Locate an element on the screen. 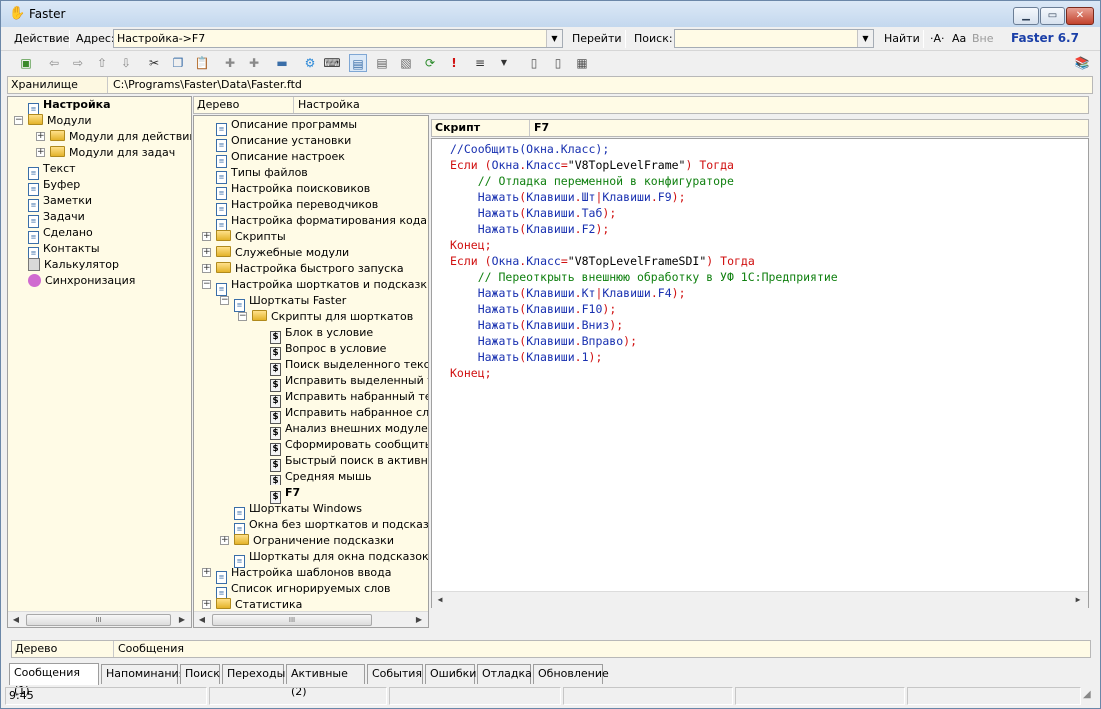 This screenshot has height=709, width=1101. tree-item: $Исправить набранное слово is located at coordinates (349, 414).